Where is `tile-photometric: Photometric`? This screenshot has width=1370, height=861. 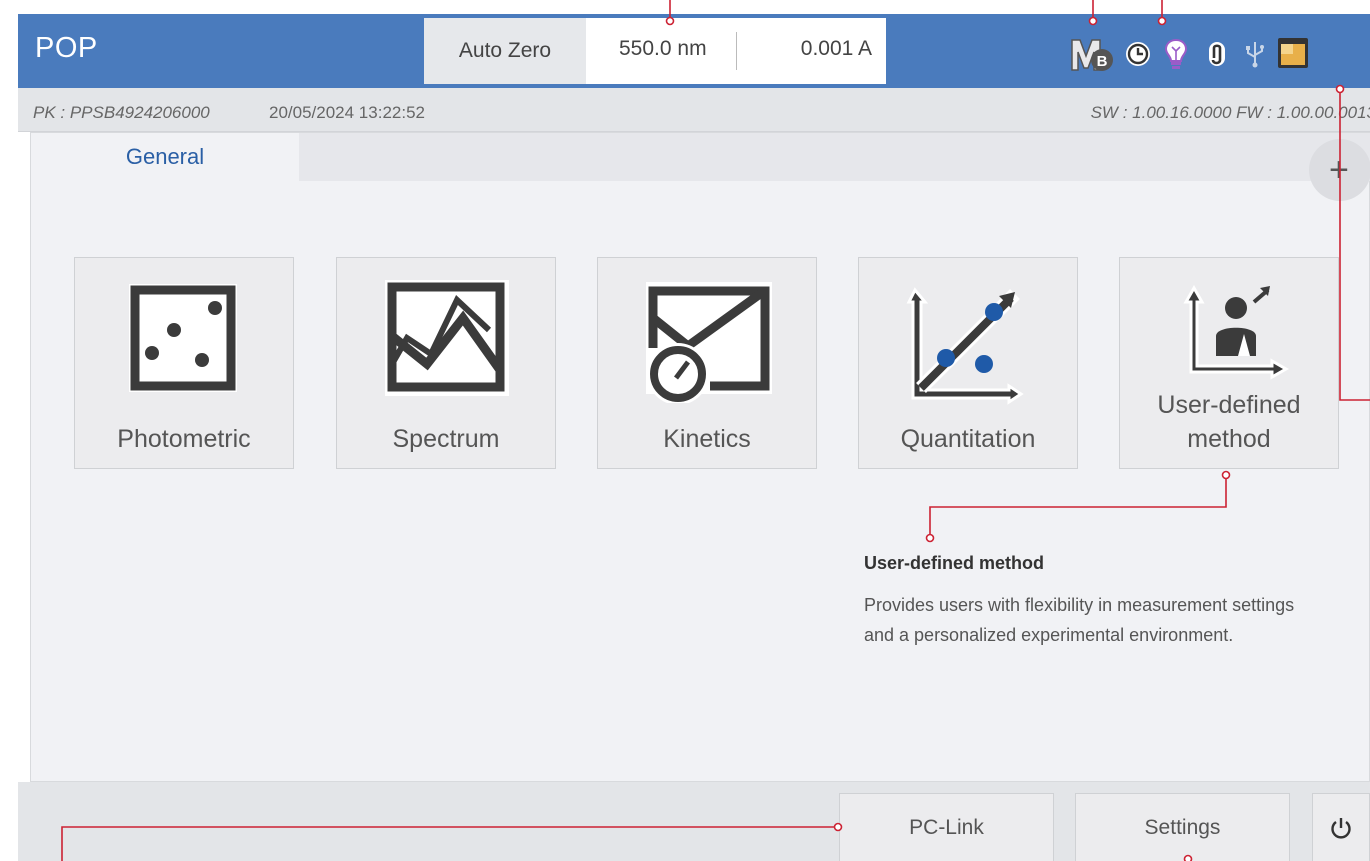
tile-photometric: Photometric is located at coordinates (184, 363).